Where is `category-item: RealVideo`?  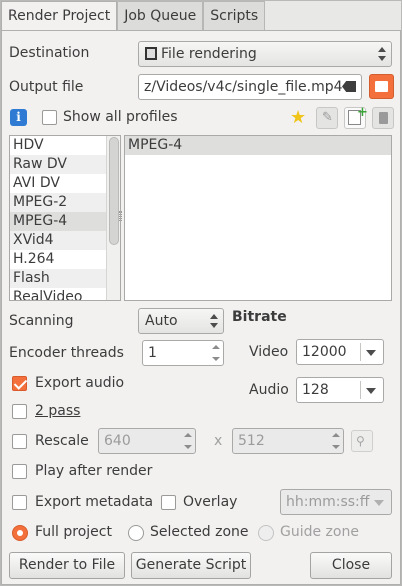
category-item: RealVideo is located at coordinates (65, 294).